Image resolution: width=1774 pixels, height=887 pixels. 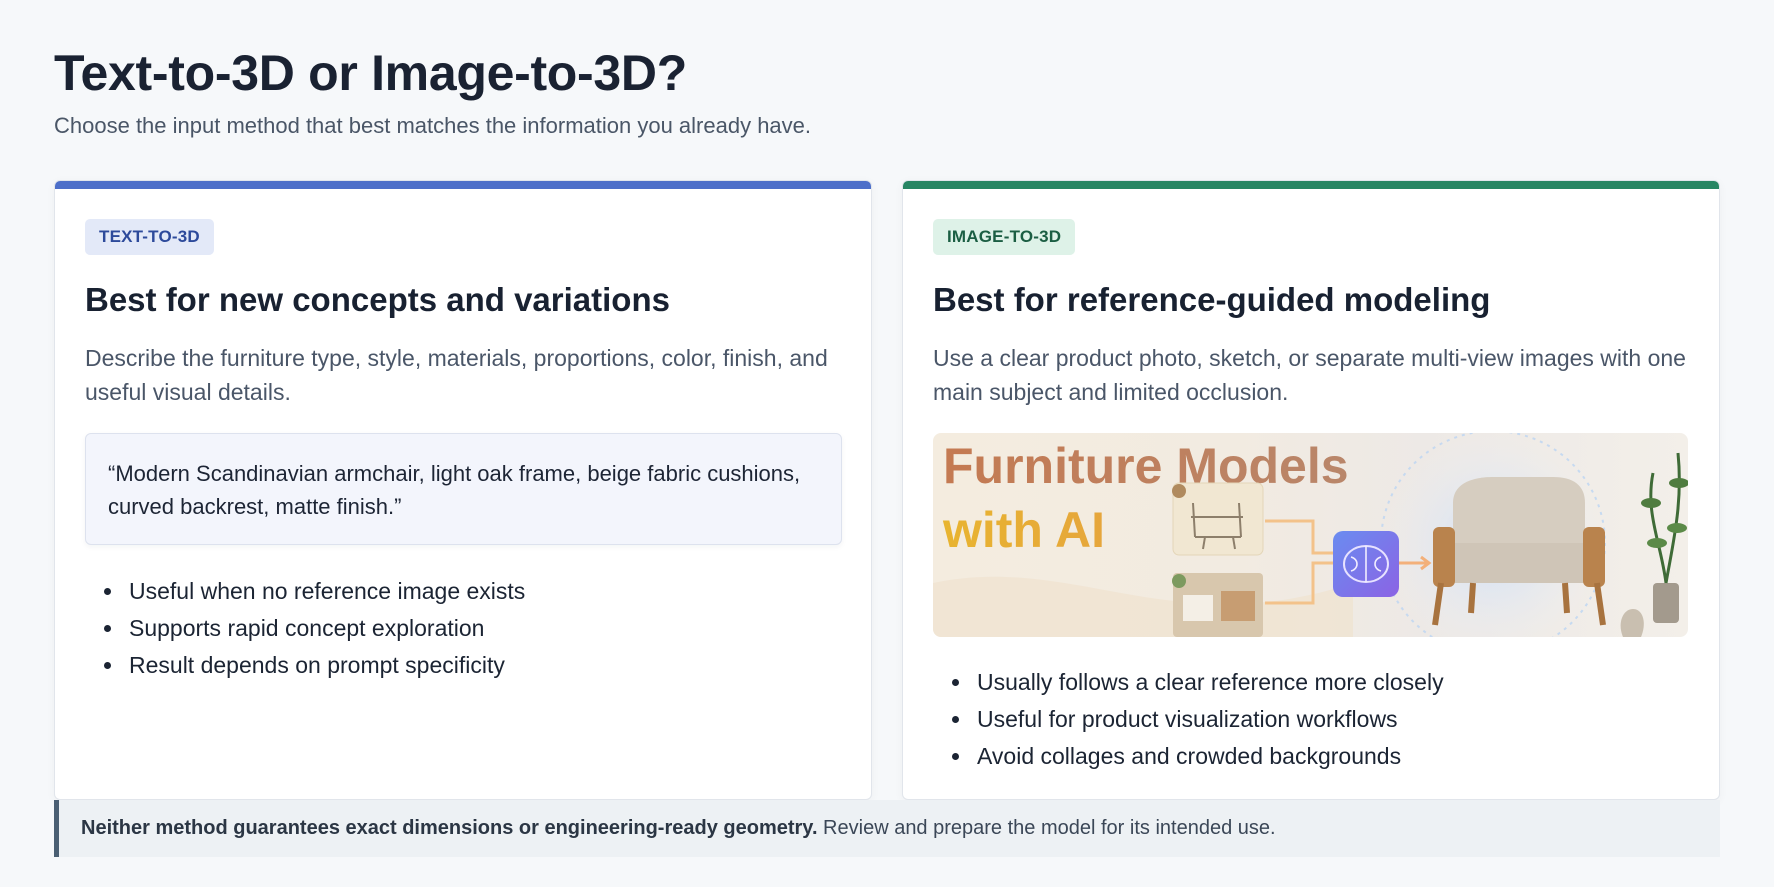 I want to click on page-title: Text-to-3D or Image-to-3D?, so click(x=370, y=73).